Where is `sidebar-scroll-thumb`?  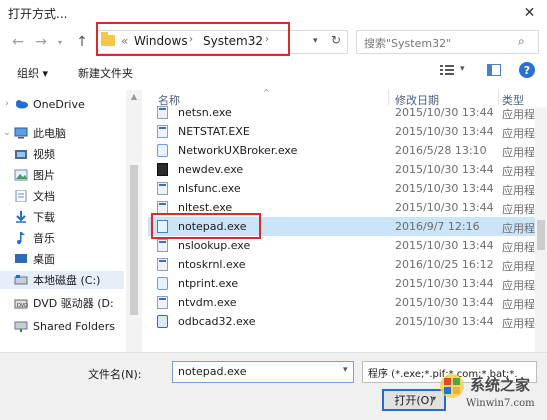
sidebar-scroll-thumb is located at coordinates (134, 240).